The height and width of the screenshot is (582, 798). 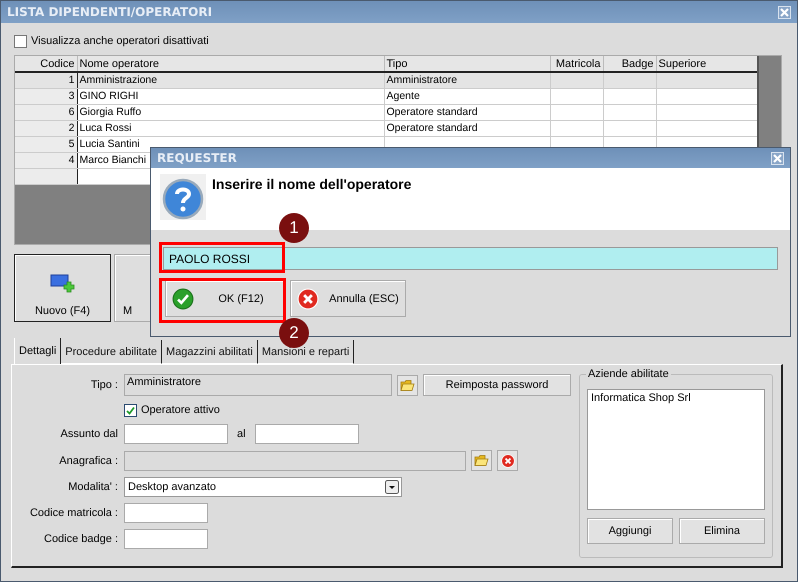 What do you see at coordinates (706, 64) in the screenshot?
I see `column-header: Superiore` at bounding box center [706, 64].